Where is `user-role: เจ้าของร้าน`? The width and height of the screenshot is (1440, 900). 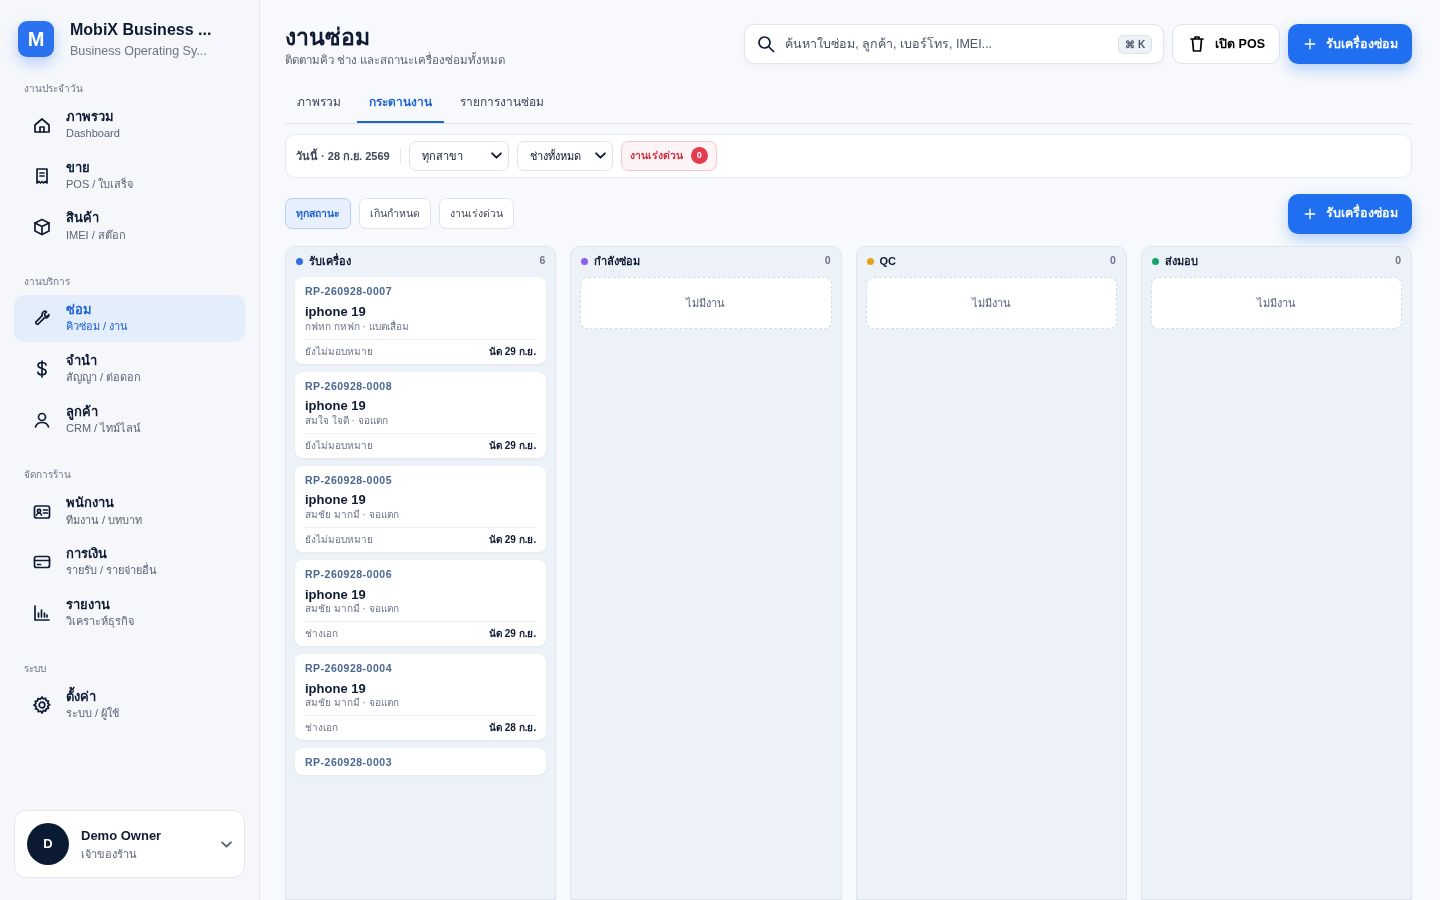 user-role: เจ้าของร้าน is located at coordinates (109, 854).